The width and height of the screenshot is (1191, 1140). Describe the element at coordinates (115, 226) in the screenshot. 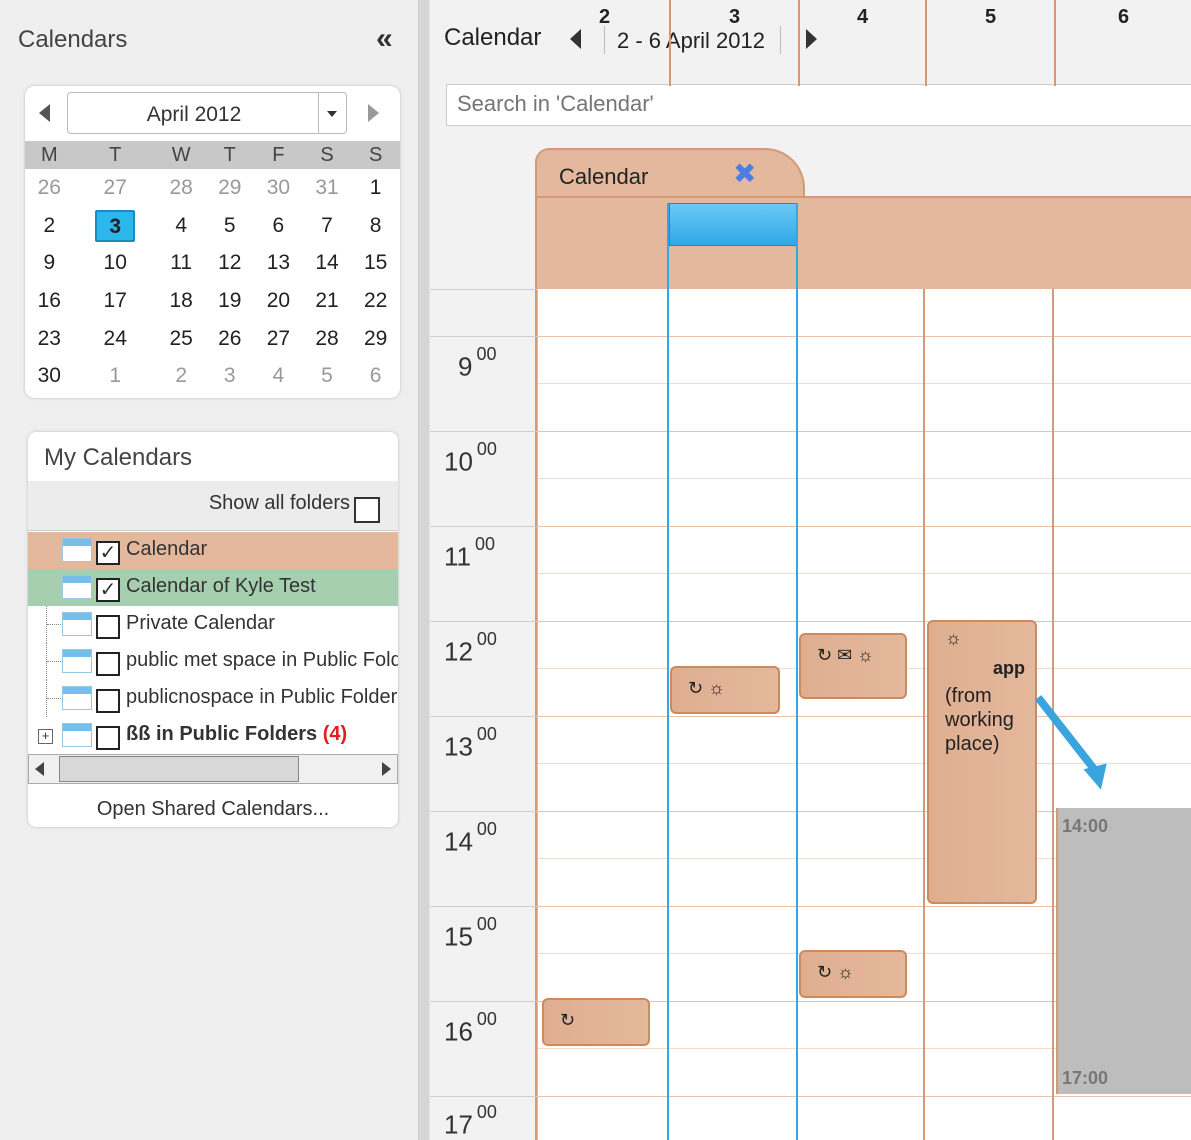

I see `mini-day-today: 3` at that location.